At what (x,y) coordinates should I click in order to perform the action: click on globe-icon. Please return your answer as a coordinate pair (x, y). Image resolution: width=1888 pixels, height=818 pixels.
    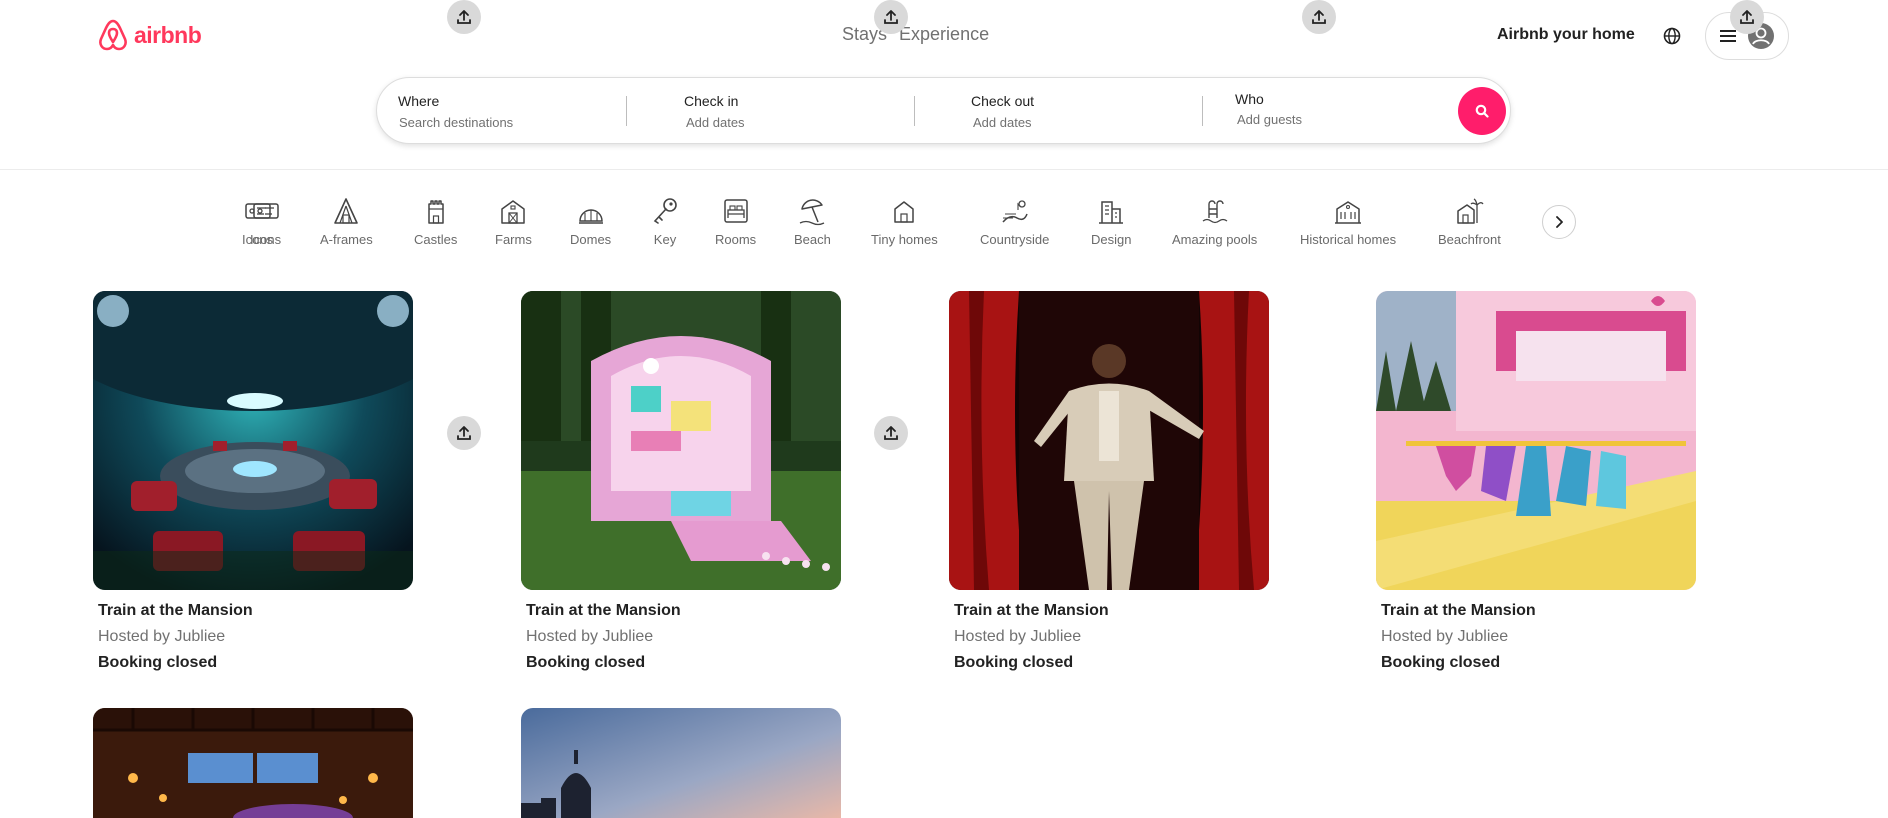
    Looking at the image, I should click on (1672, 36).